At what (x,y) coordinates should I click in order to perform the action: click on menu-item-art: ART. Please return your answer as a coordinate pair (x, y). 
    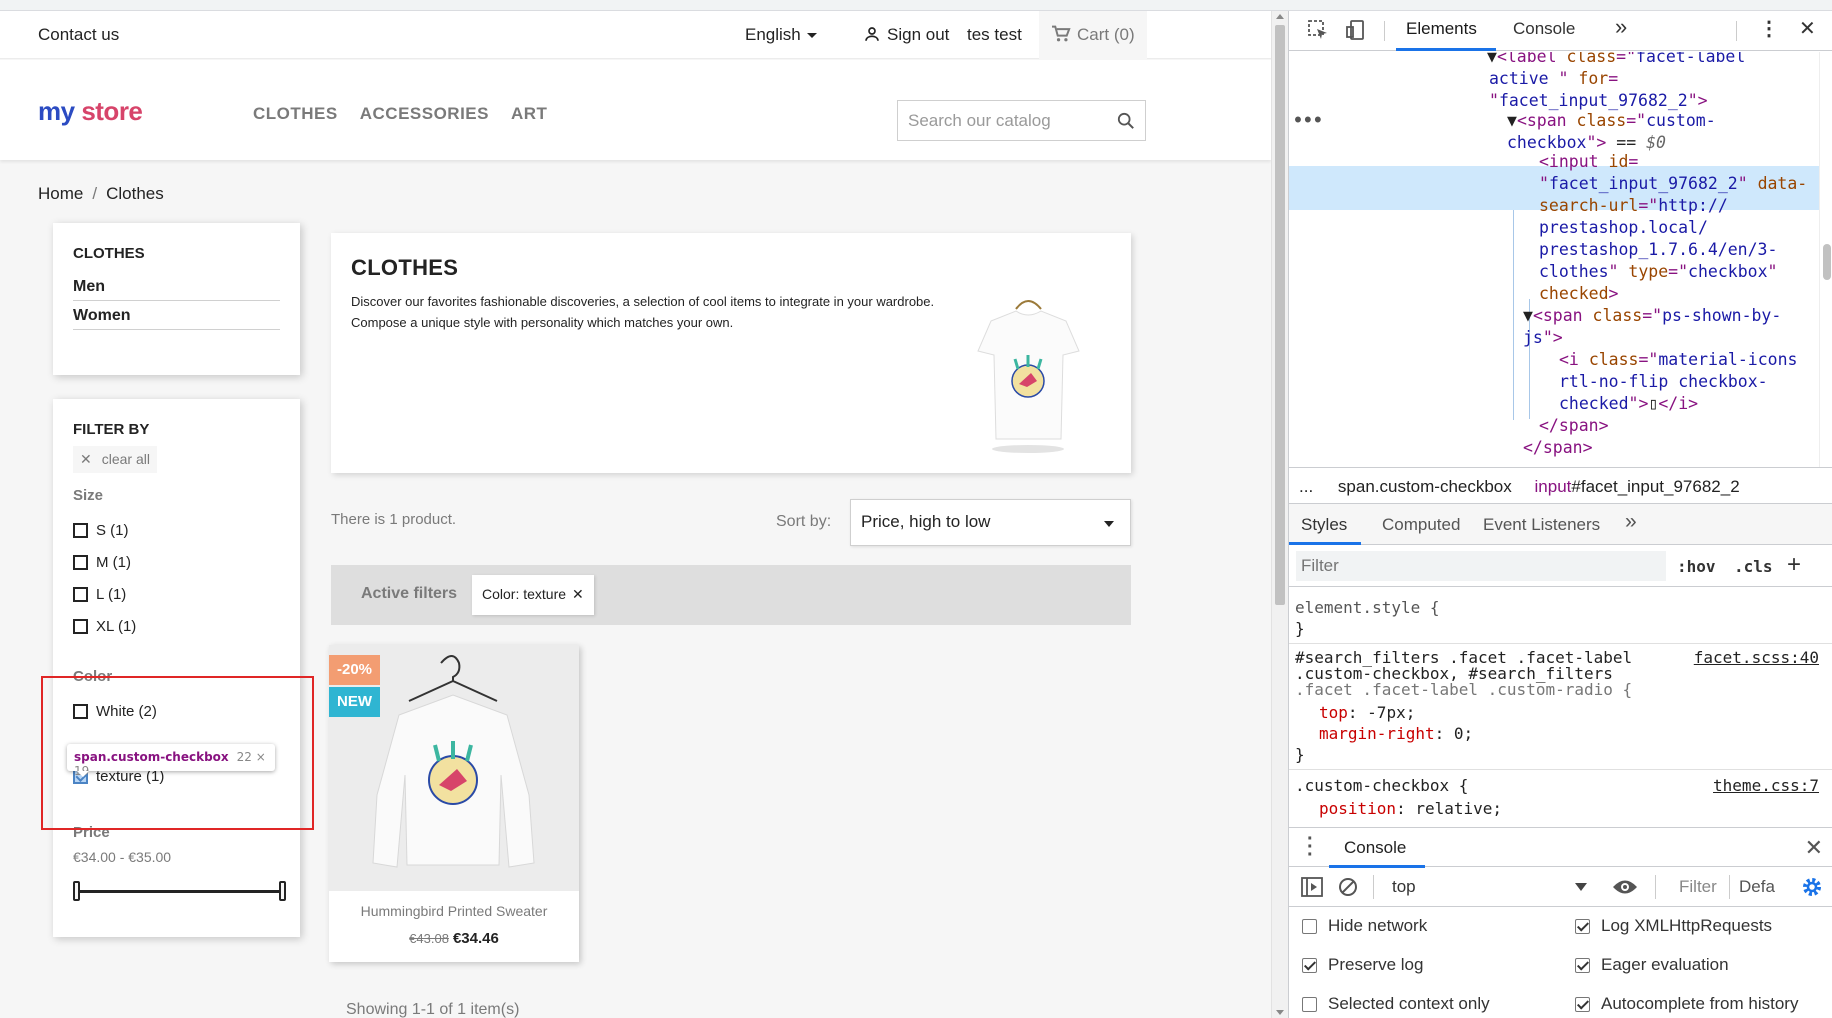
    Looking at the image, I should click on (529, 113).